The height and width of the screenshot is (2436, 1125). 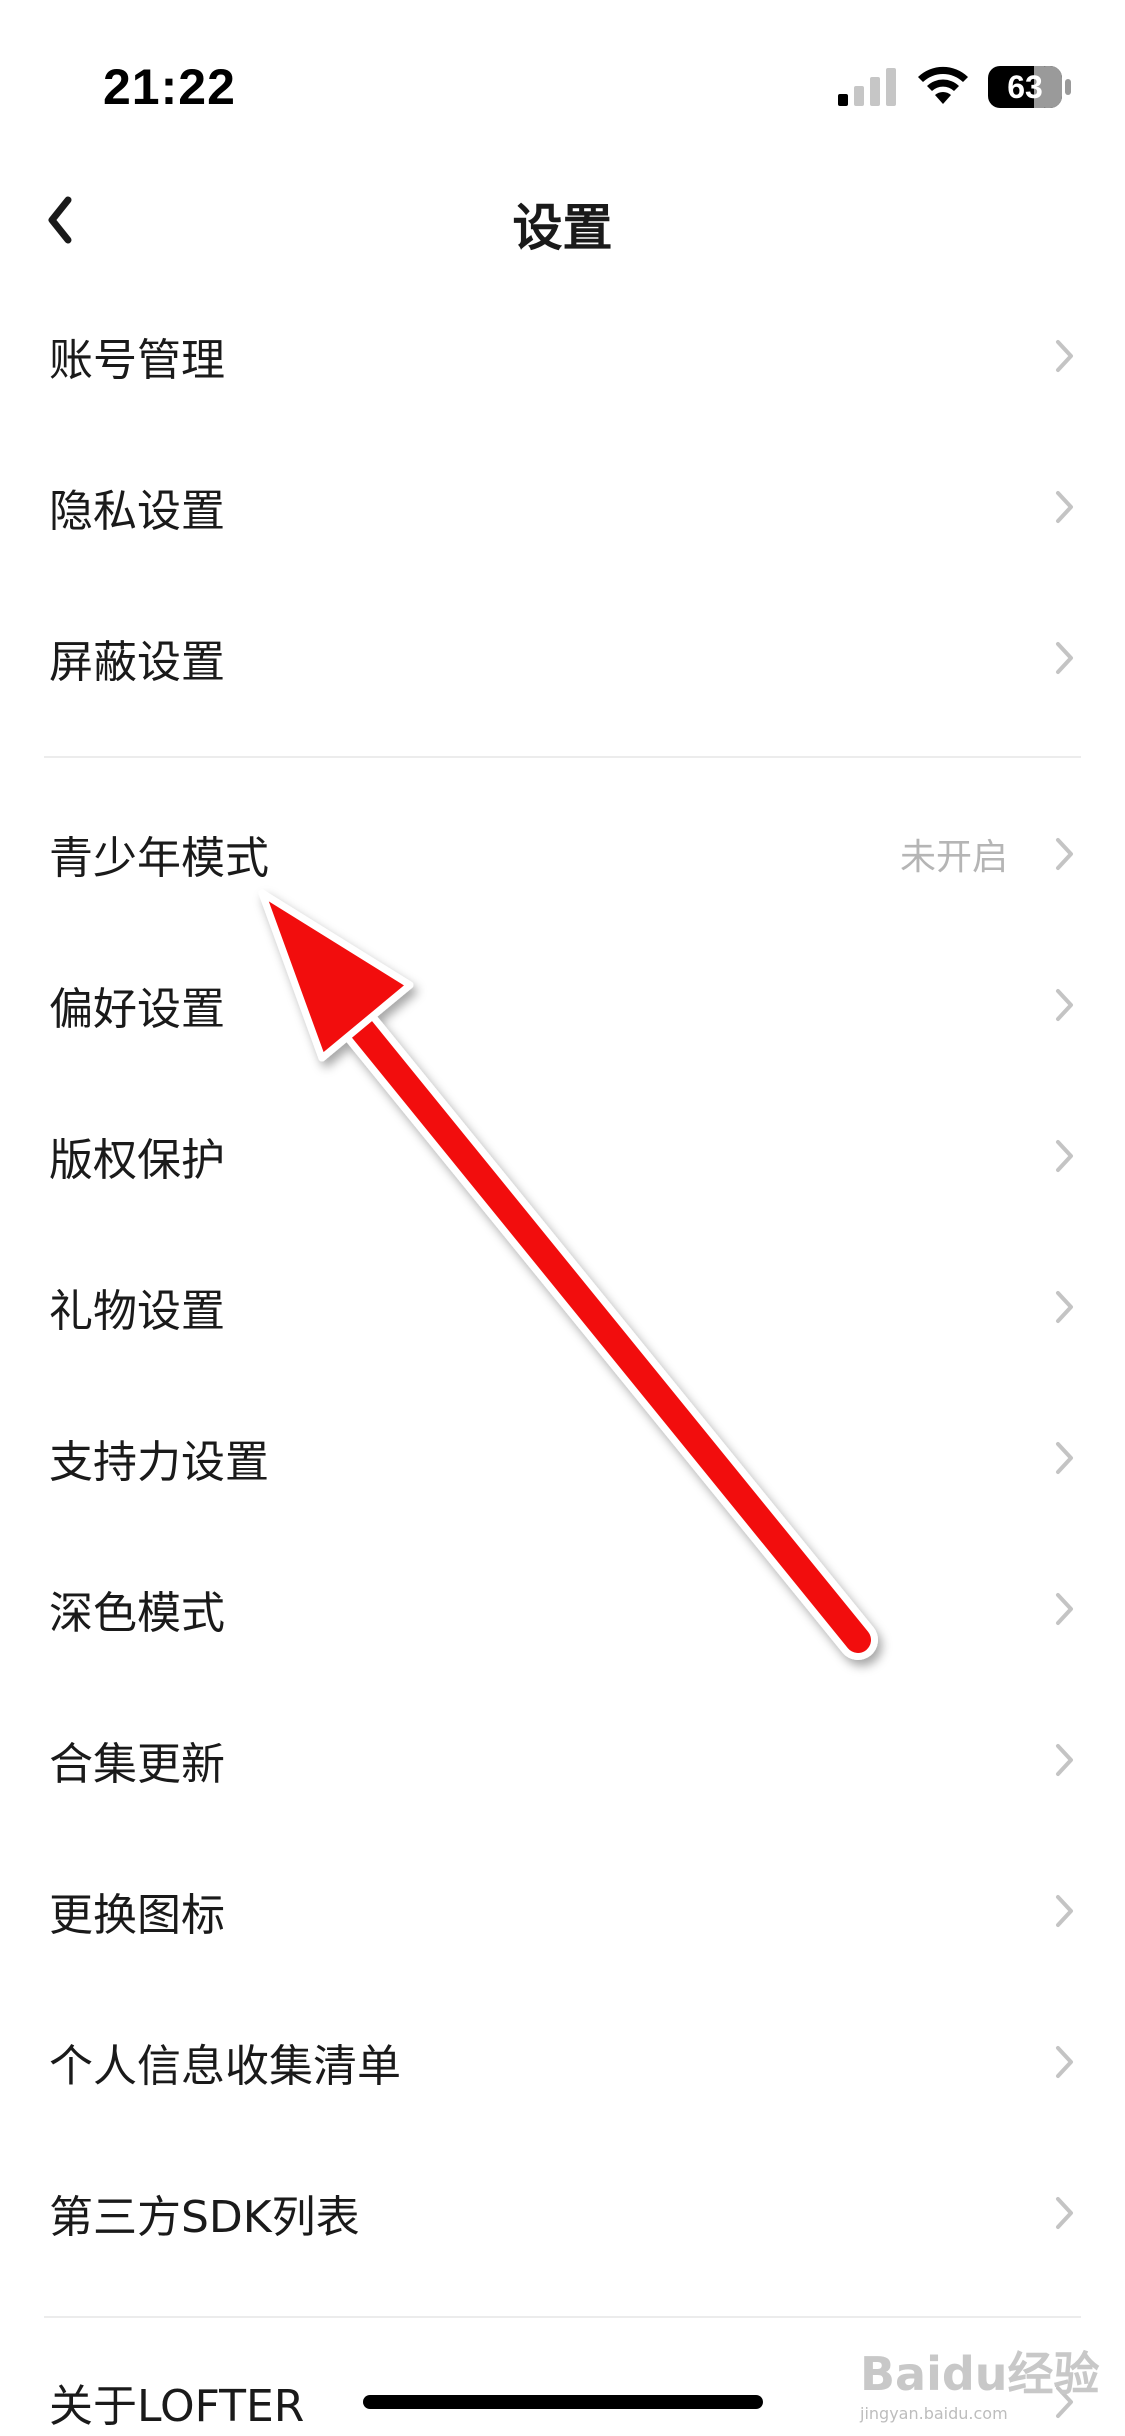 I want to click on settings-item-label: 更换图标, so click(x=137, y=1915).